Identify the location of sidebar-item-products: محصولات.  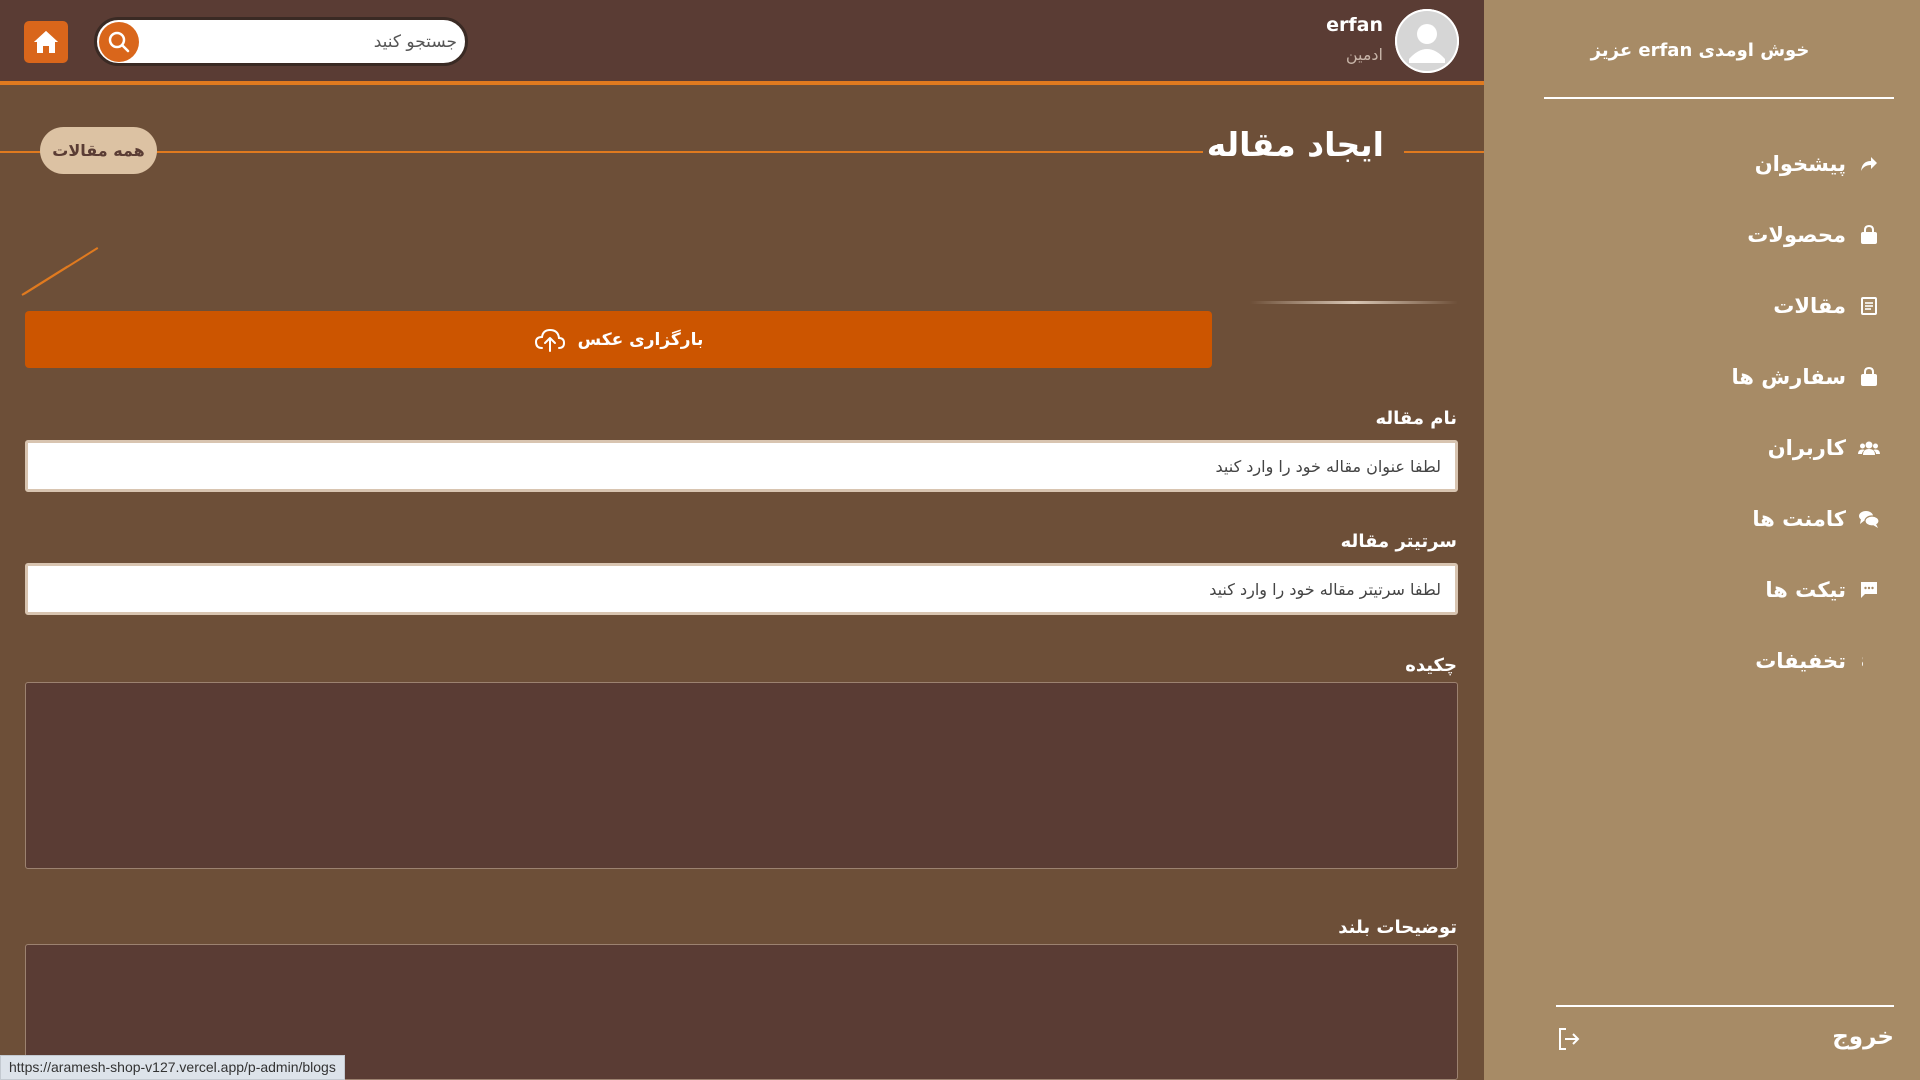
(1730, 234).